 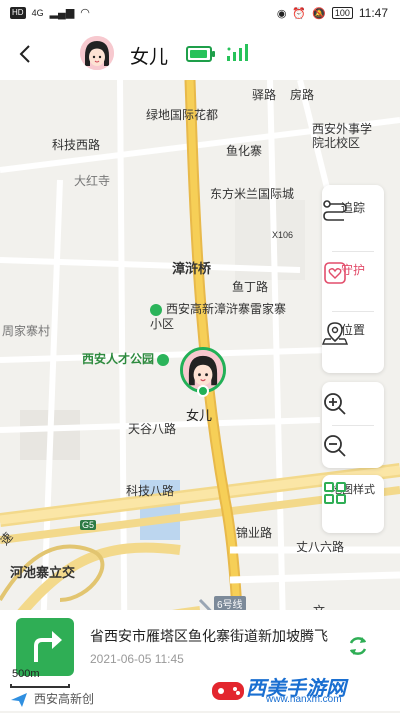 I want to click on action-panel: 追踪 守护 位置, so click(x=353, y=279).